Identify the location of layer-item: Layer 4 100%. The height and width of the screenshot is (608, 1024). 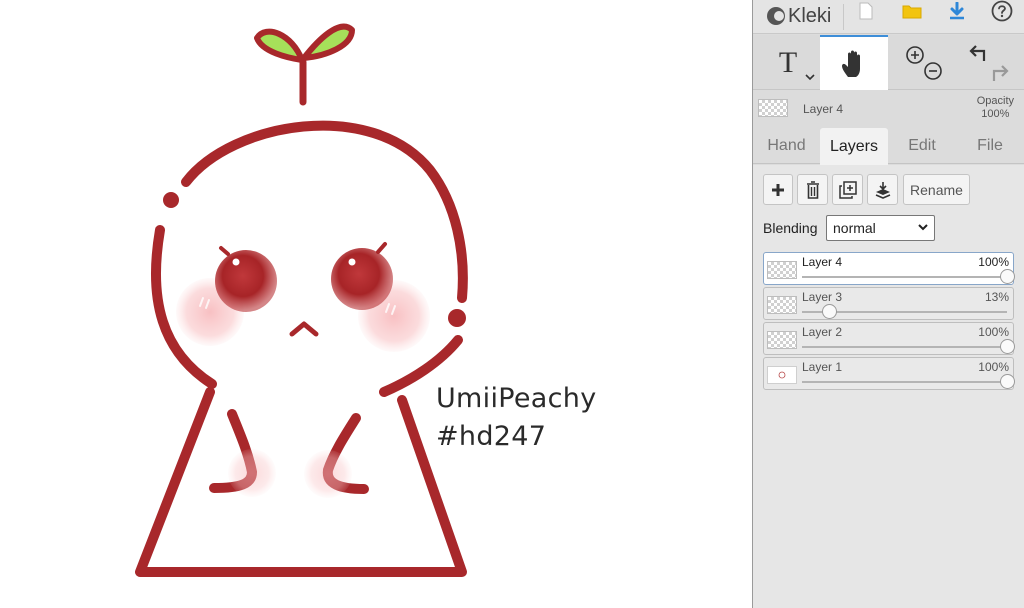
(889, 268).